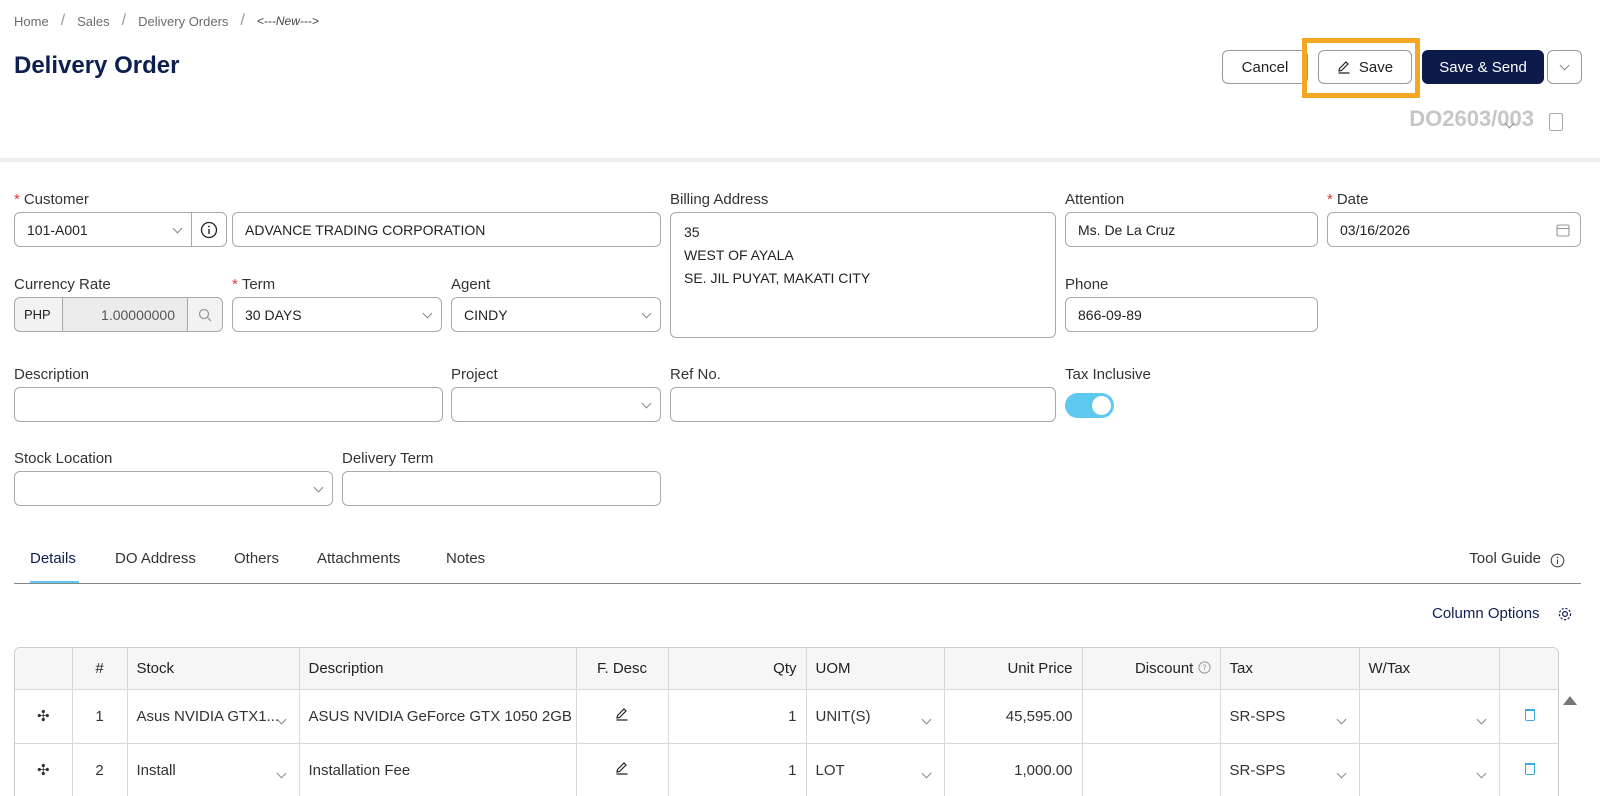 The width and height of the screenshot is (1600, 796). What do you see at coordinates (125, 314) in the screenshot?
I see `currency-rate-field: 1.00000000` at bounding box center [125, 314].